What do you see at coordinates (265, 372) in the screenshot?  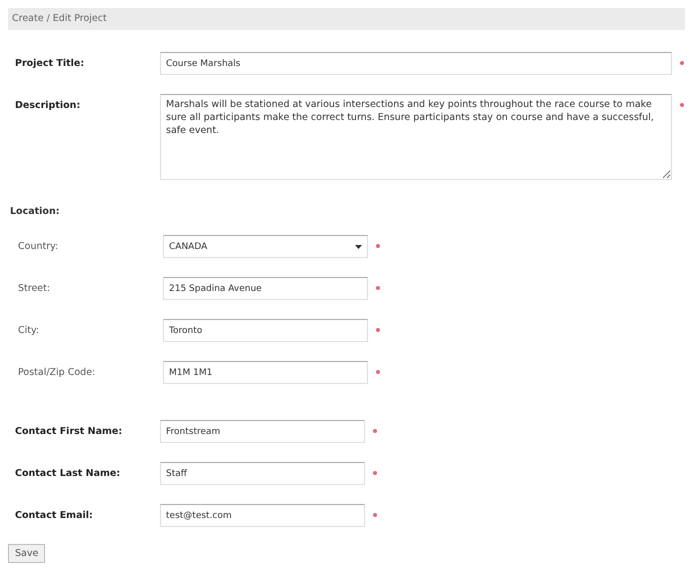 I see `text-field: M1M 1M1` at bounding box center [265, 372].